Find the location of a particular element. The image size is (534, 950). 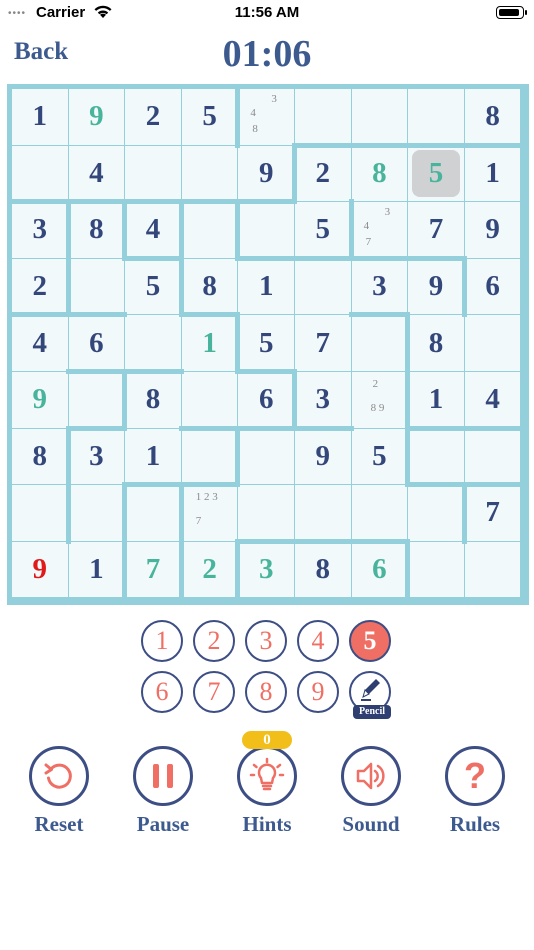

cell-value: 6 is located at coordinates (96, 342).